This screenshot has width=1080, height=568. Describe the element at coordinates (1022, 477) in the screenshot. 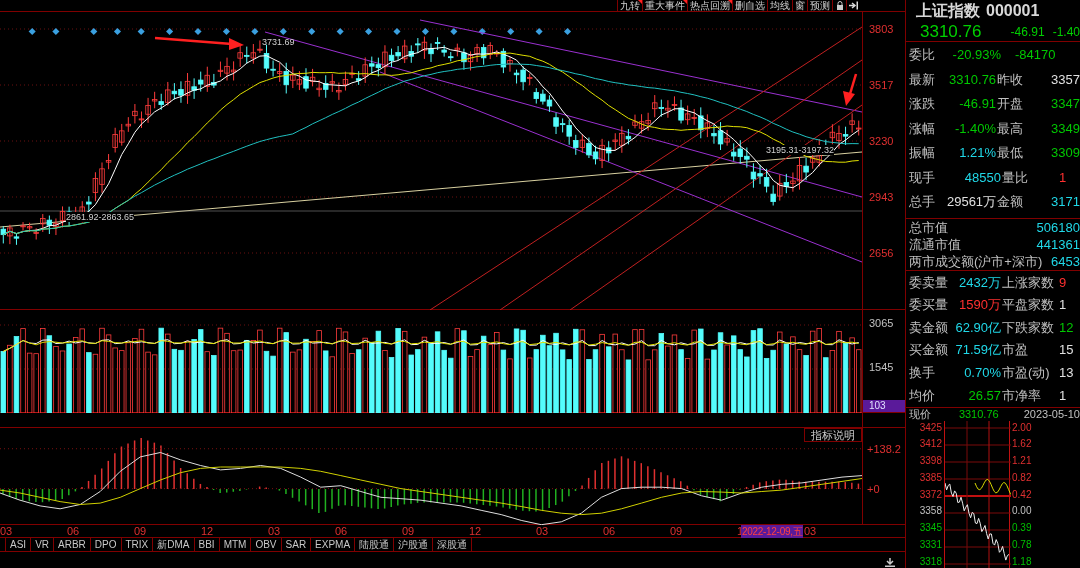

I see `axis-label: 0.82` at that location.